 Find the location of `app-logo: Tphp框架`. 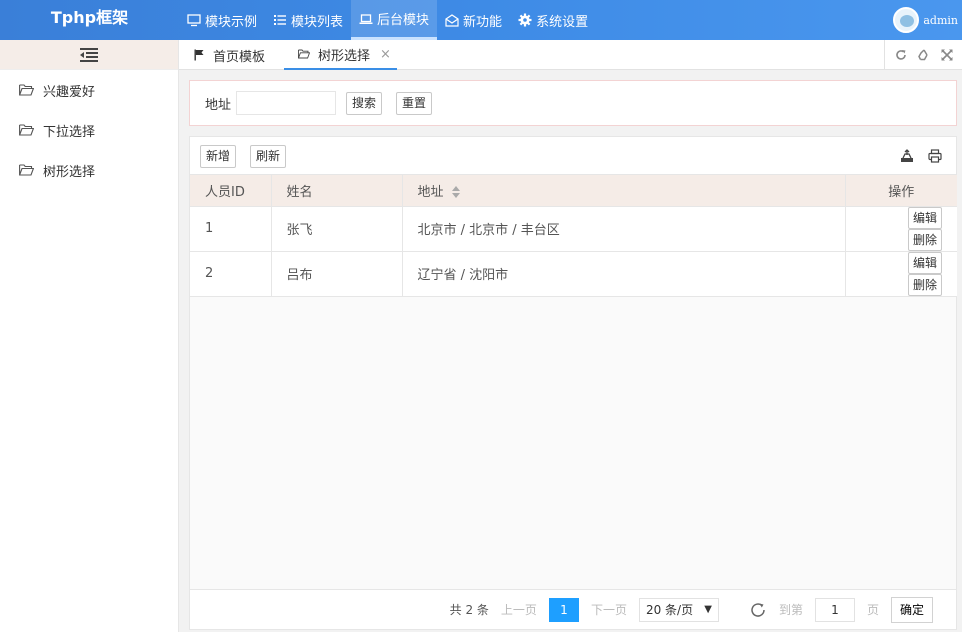

app-logo: Tphp框架 is located at coordinates (89, 20).